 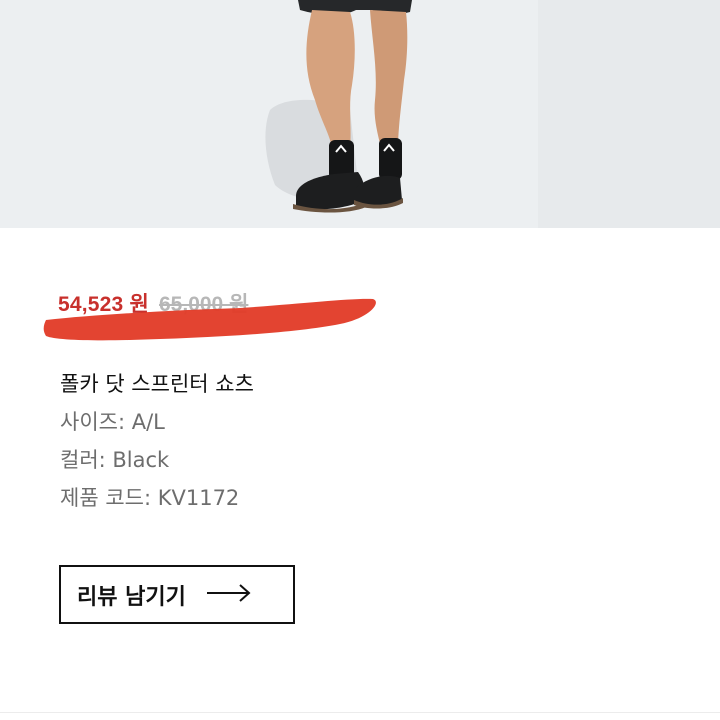 I want to click on leave-review-label: 리뷰 남기기, so click(x=131, y=597).